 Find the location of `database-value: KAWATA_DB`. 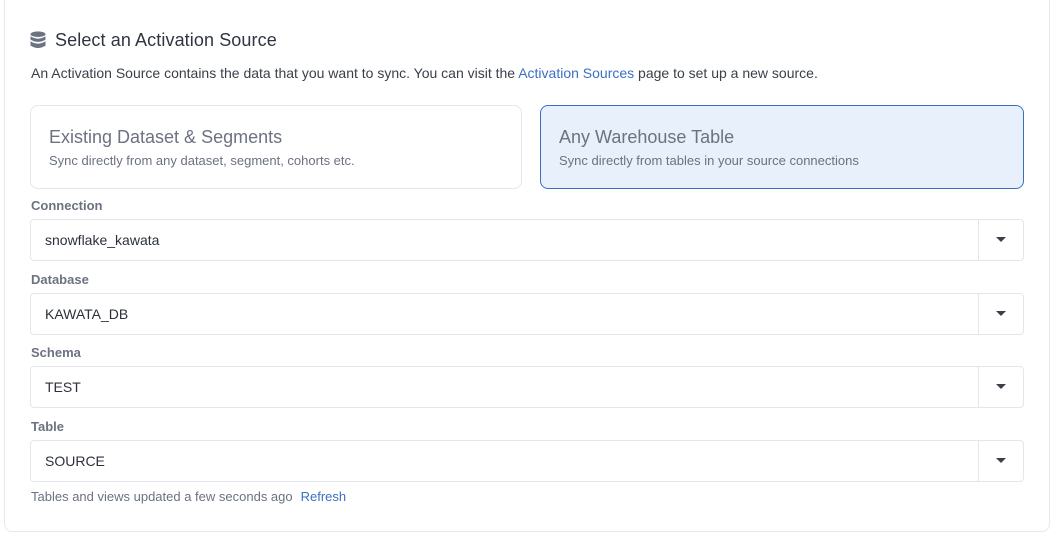

database-value: KAWATA_DB is located at coordinates (87, 314).